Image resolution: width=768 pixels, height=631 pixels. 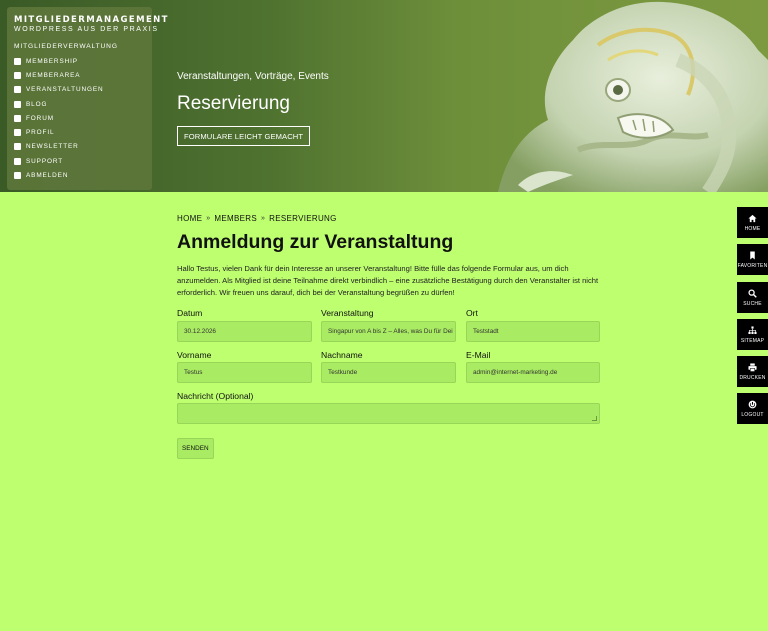 What do you see at coordinates (752, 404) in the screenshot?
I see `power-icon` at bounding box center [752, 404].